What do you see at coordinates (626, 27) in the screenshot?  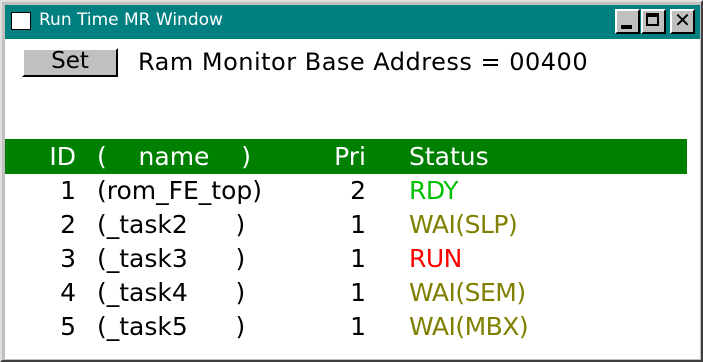 I see `minimize-icon` at bounding box center [626, 27].